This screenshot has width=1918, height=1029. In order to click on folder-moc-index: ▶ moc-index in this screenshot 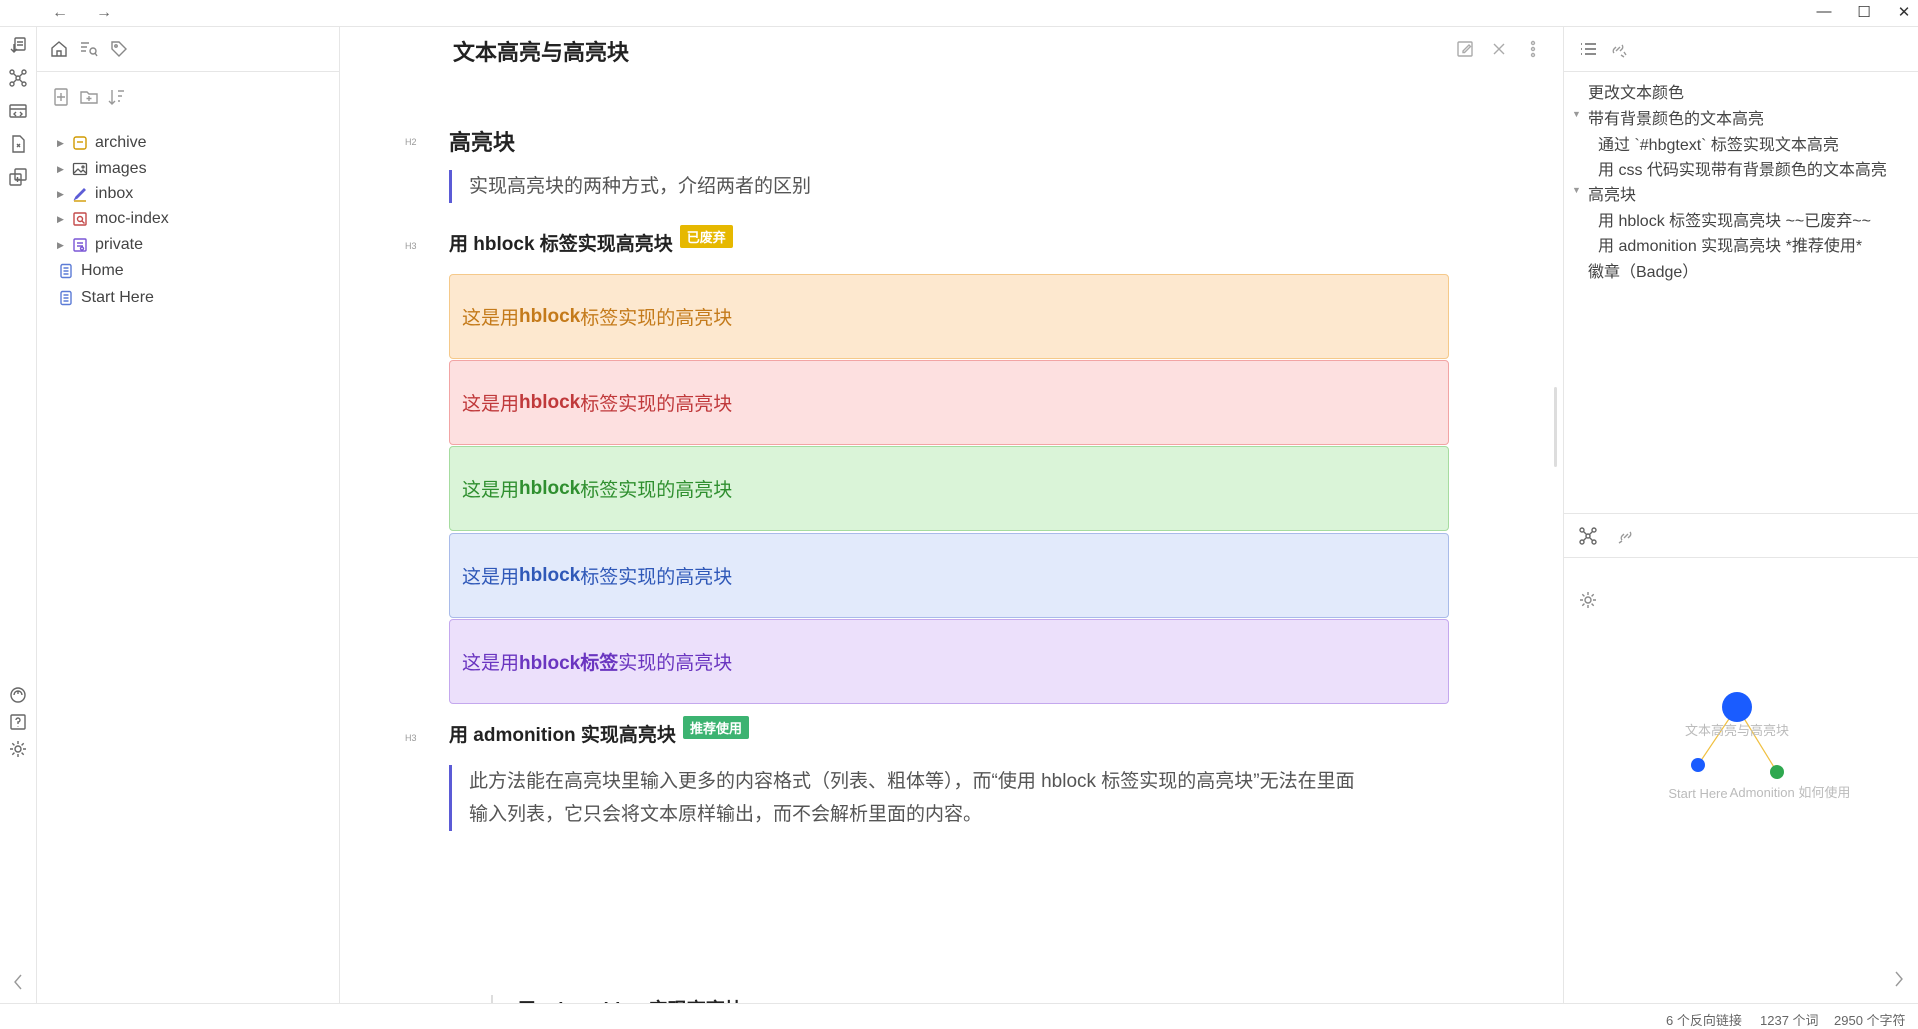, I will do `click(113, 219)`.